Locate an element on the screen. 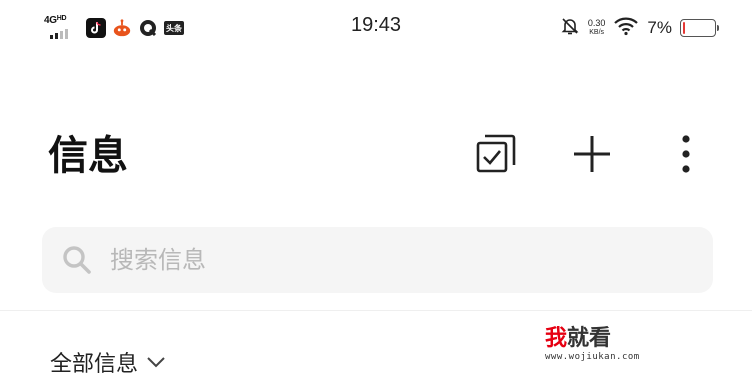 This screenshot has height=378, width=752. network-speed: 0.30 KB/s is located at coordinates (597, 28).